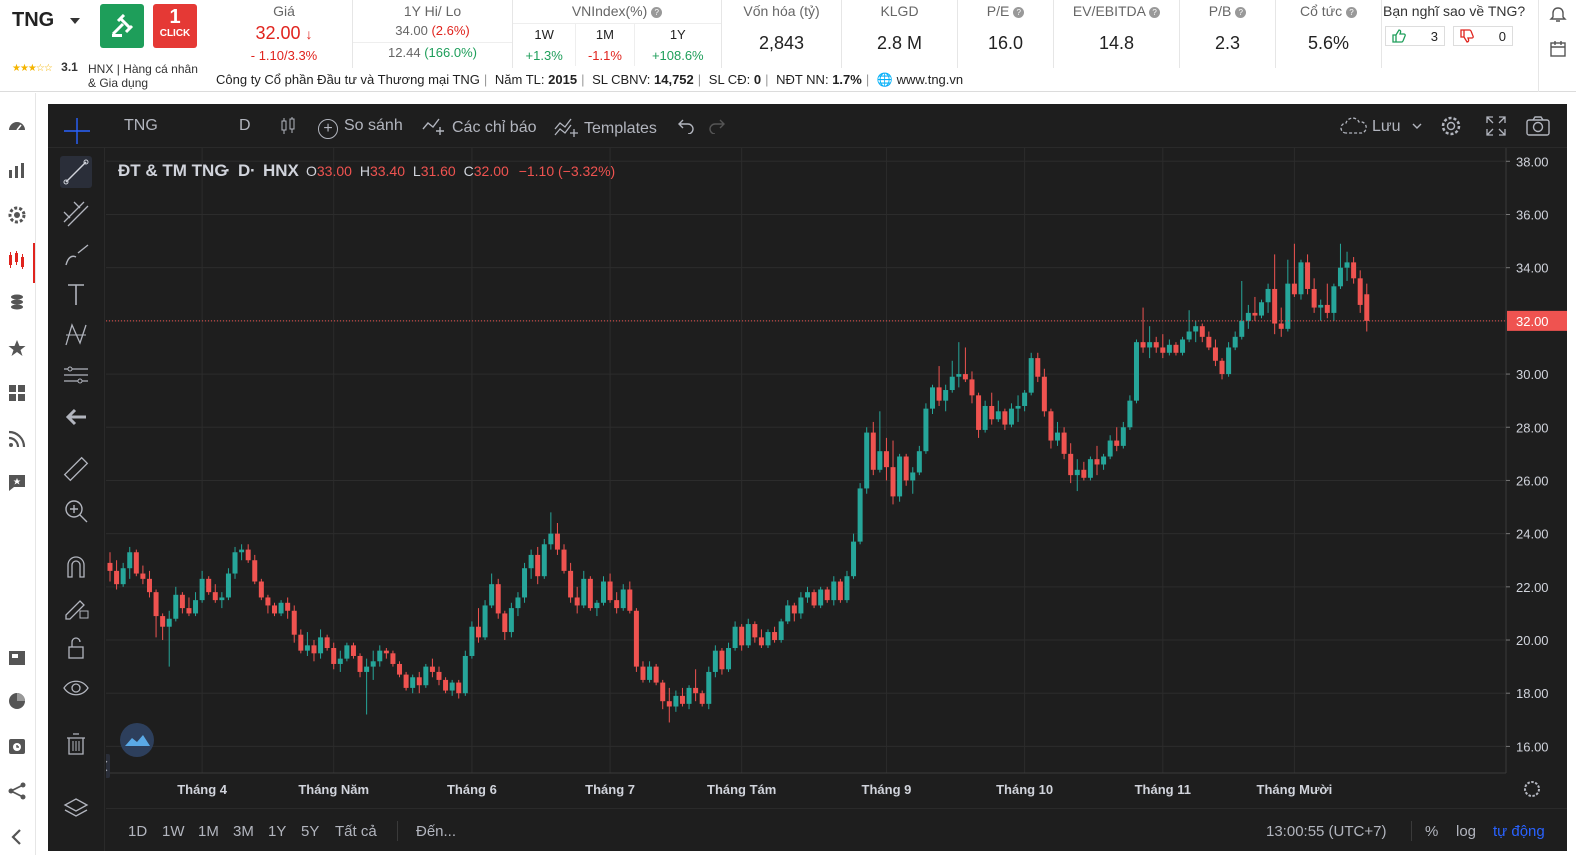 This screenshot has height=855, width=1576. I want to click on text-icon, so click(76, 295).